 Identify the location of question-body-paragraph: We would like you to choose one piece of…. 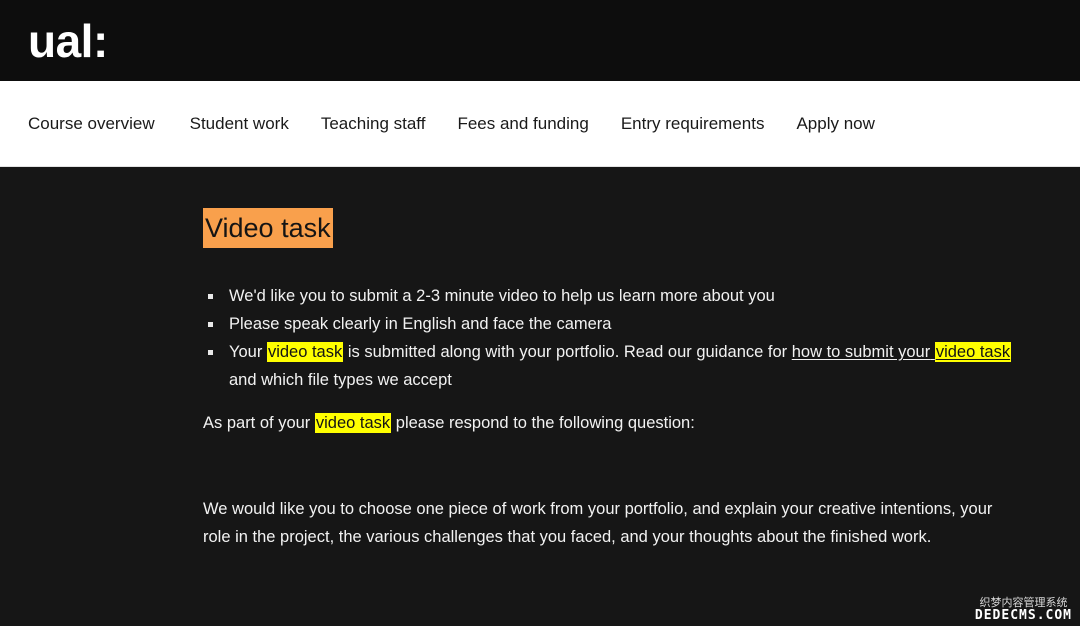
(598, 523).